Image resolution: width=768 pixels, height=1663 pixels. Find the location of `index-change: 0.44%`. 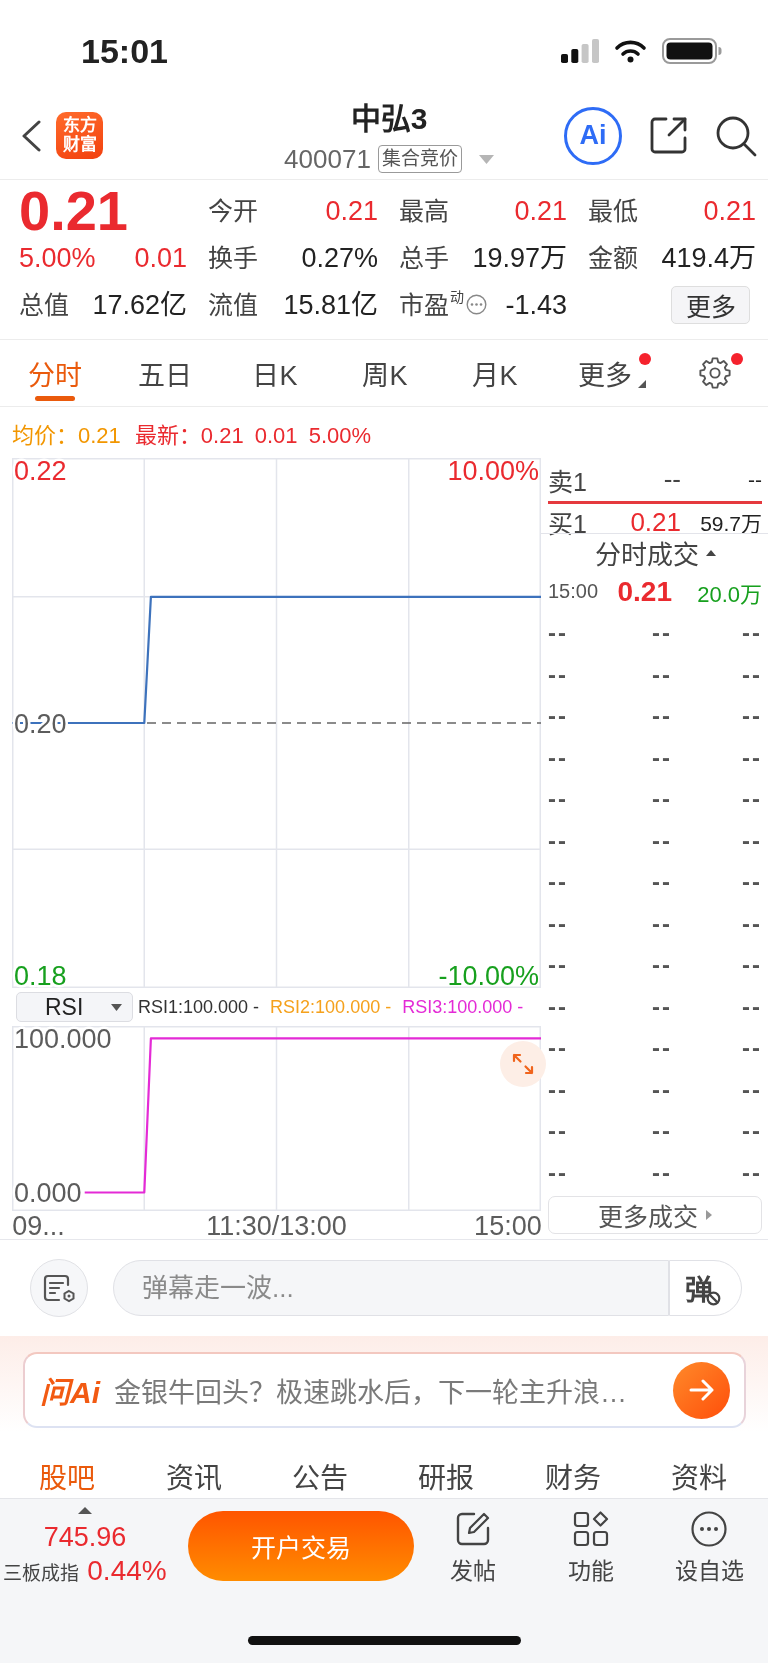

index-change: 0.44% is located at coordinates (127, 1571).